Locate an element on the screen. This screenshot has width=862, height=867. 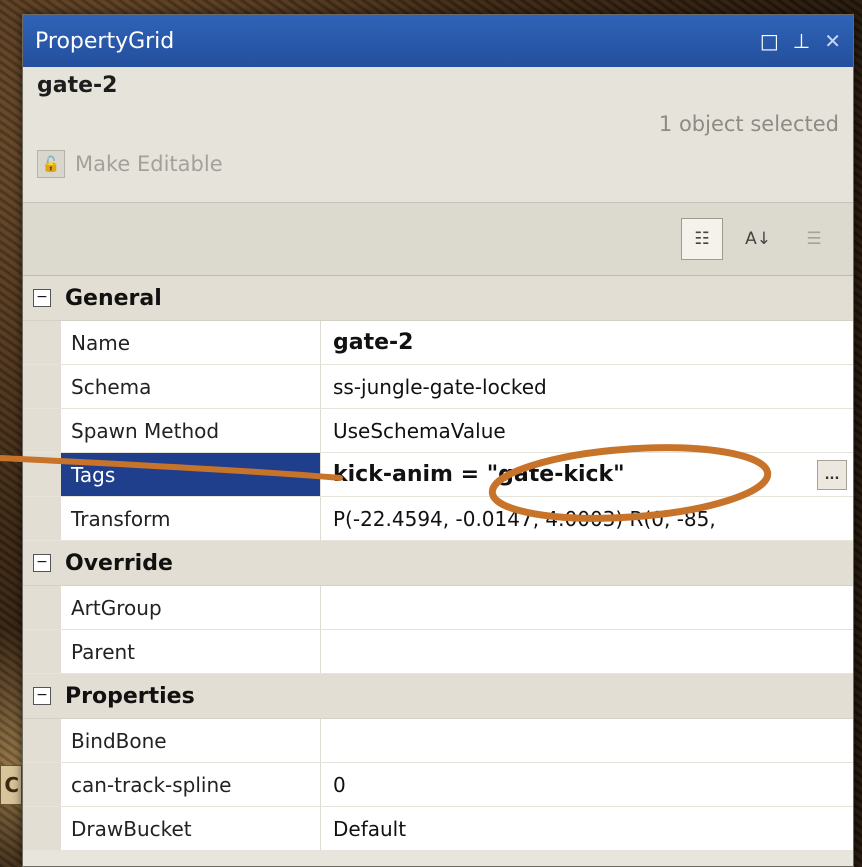
property-name: Spawn Method is located at coordinates (191, 430).